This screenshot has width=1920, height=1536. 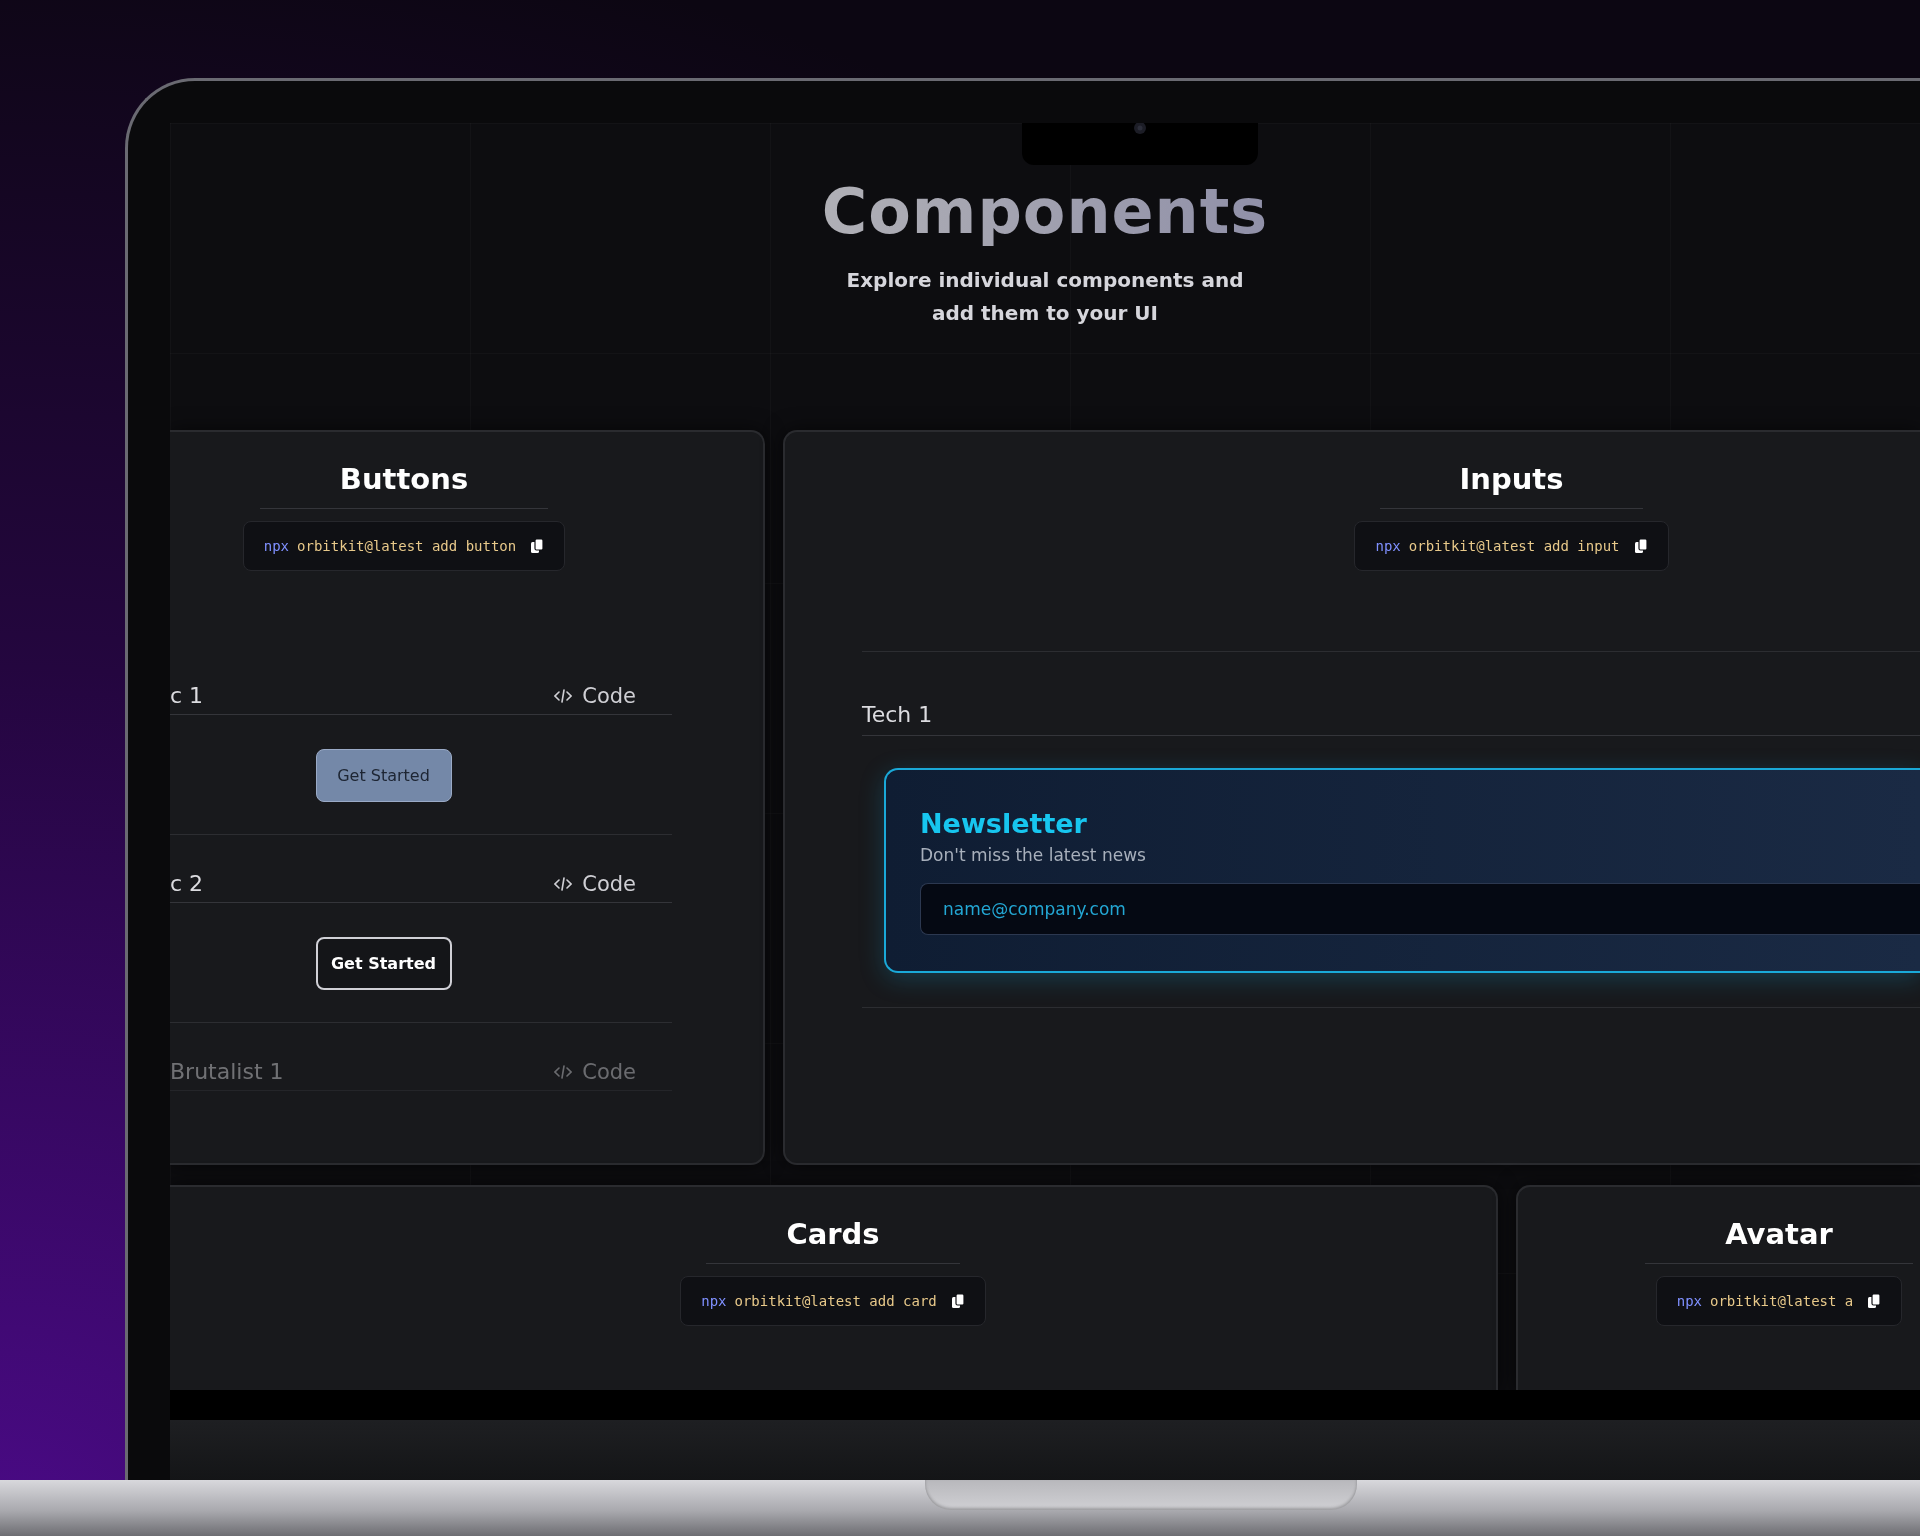 What do you see at coordinates (1140, 129) in the screenshot?
I see `camera-icon` at bounding box center [1140, 129].